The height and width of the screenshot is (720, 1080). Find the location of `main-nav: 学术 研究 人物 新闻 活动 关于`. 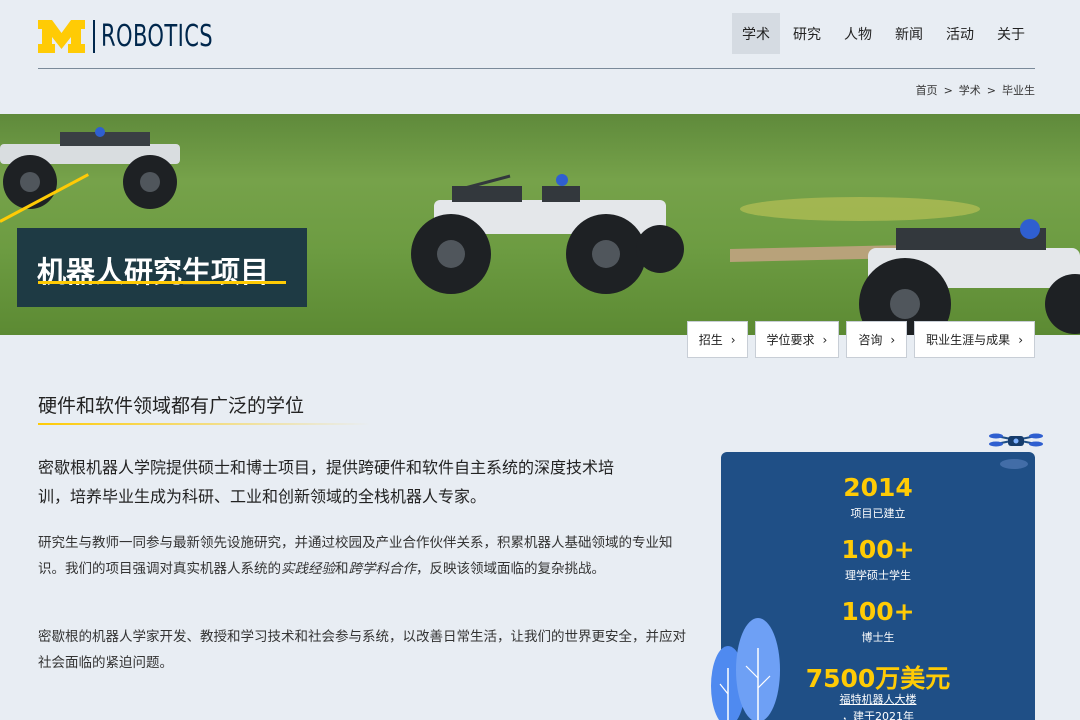

main-nav: 学术 研究 人物 新闻 活动 关于 is located at coordinates (882, 33).